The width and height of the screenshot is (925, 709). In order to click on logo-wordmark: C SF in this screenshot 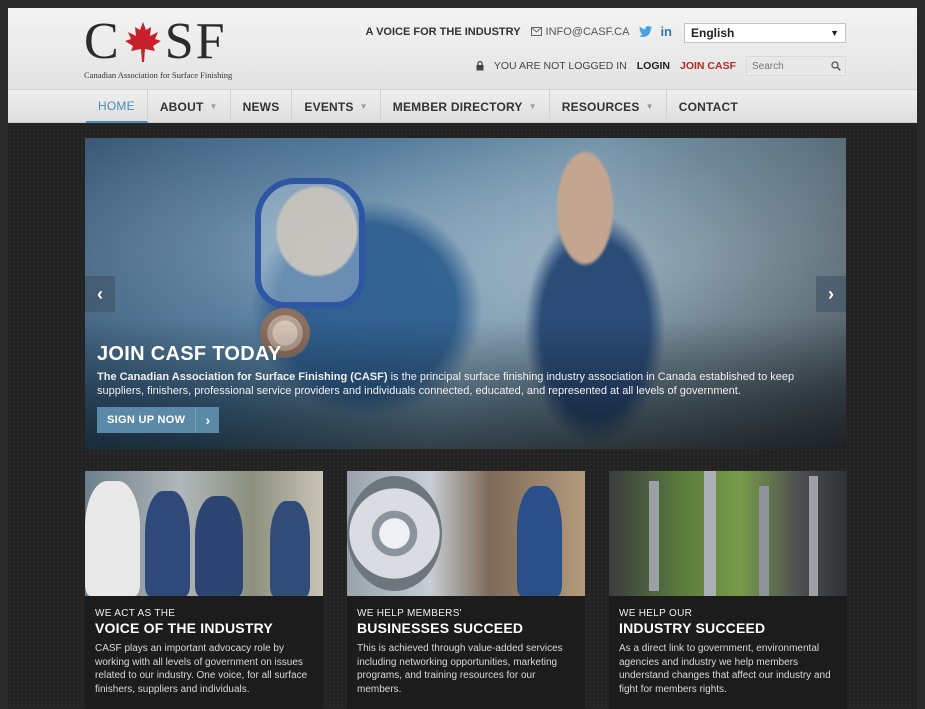, I will do `click(155, 42)`.